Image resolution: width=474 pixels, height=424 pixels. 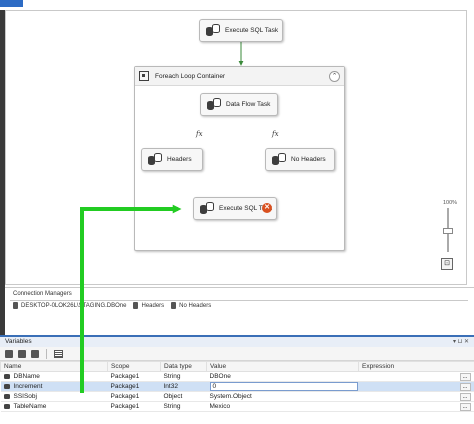 I want to click on connection-icon, so click(x=15, y=305).